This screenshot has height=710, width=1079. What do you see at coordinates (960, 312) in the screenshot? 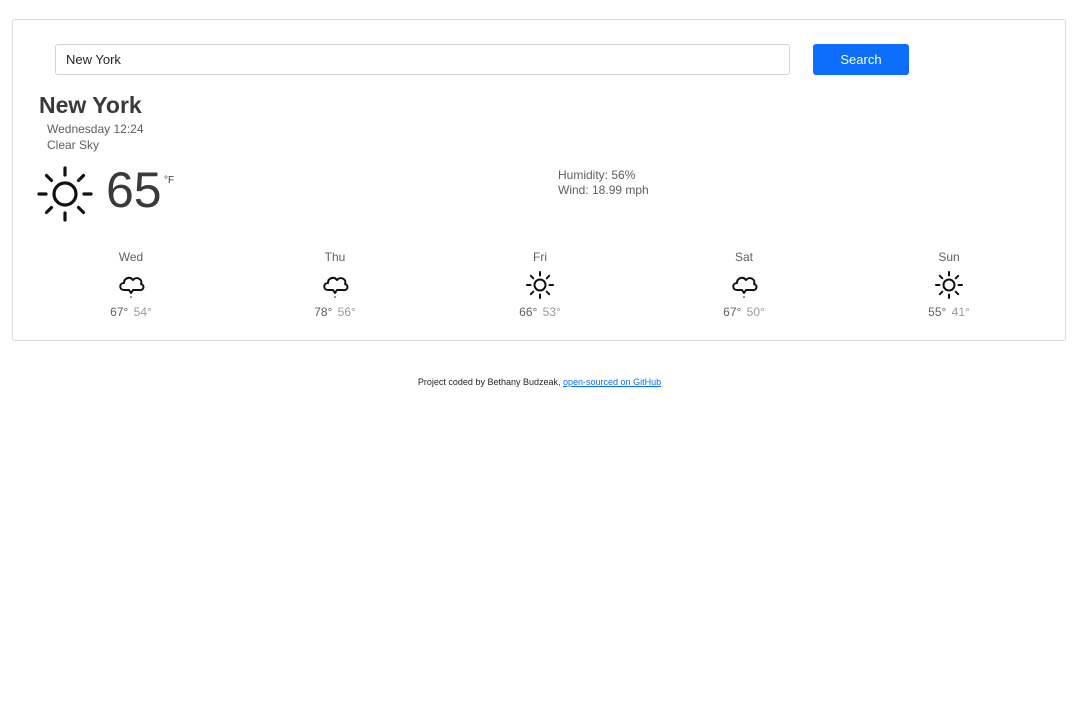
I see `forecast-min: 41°` at bounding box center [960, 312].